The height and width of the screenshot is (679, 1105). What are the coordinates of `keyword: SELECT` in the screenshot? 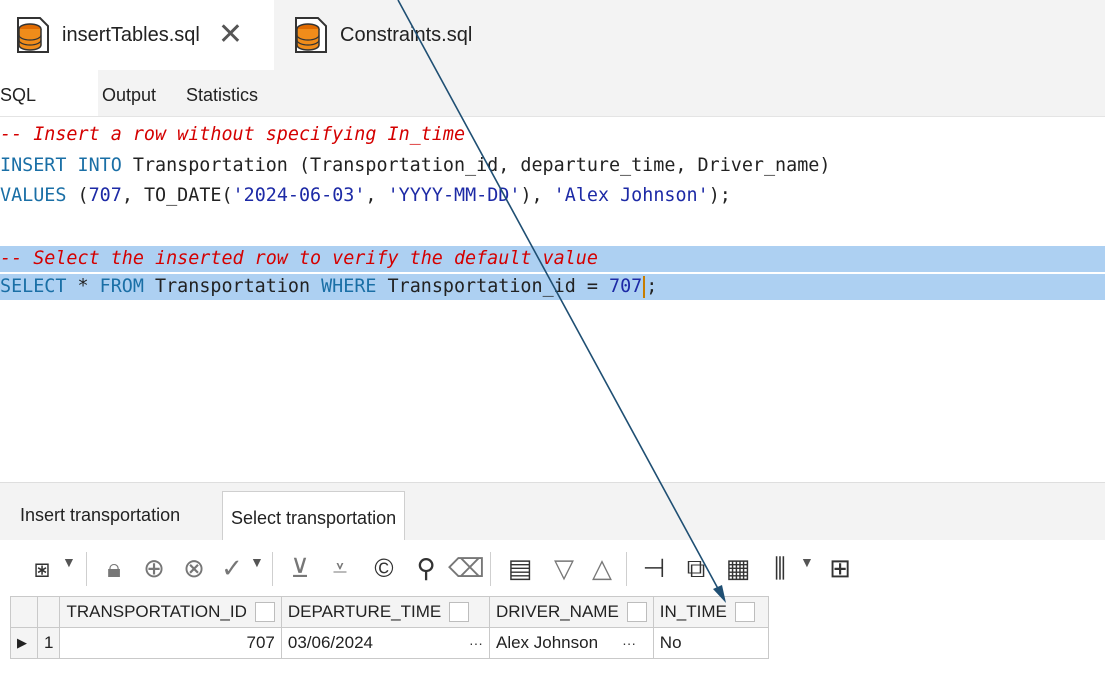 It's located at (33, 286).